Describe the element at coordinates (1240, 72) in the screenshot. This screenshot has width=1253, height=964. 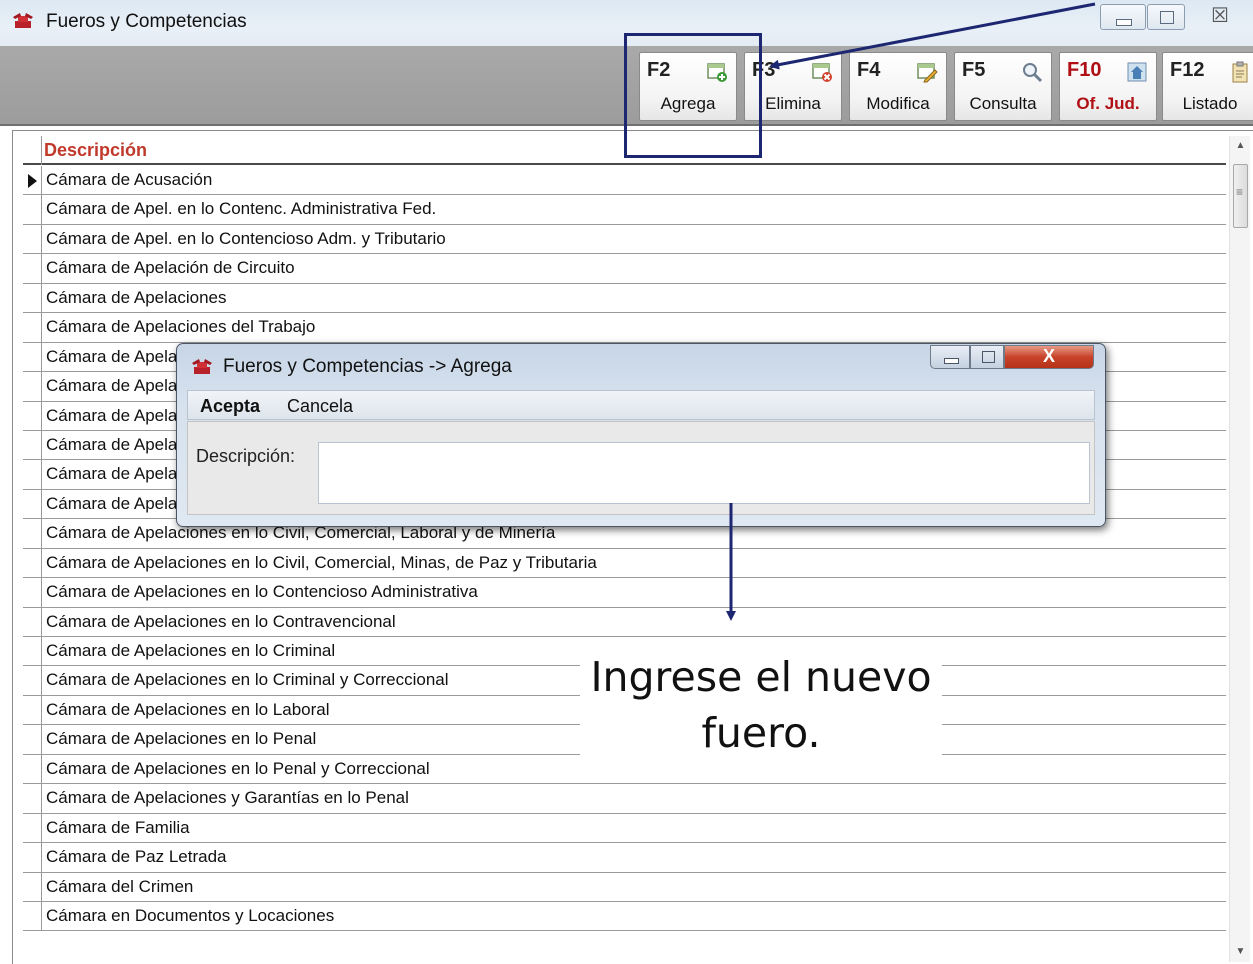
I see `clipboard-icon` at that location.